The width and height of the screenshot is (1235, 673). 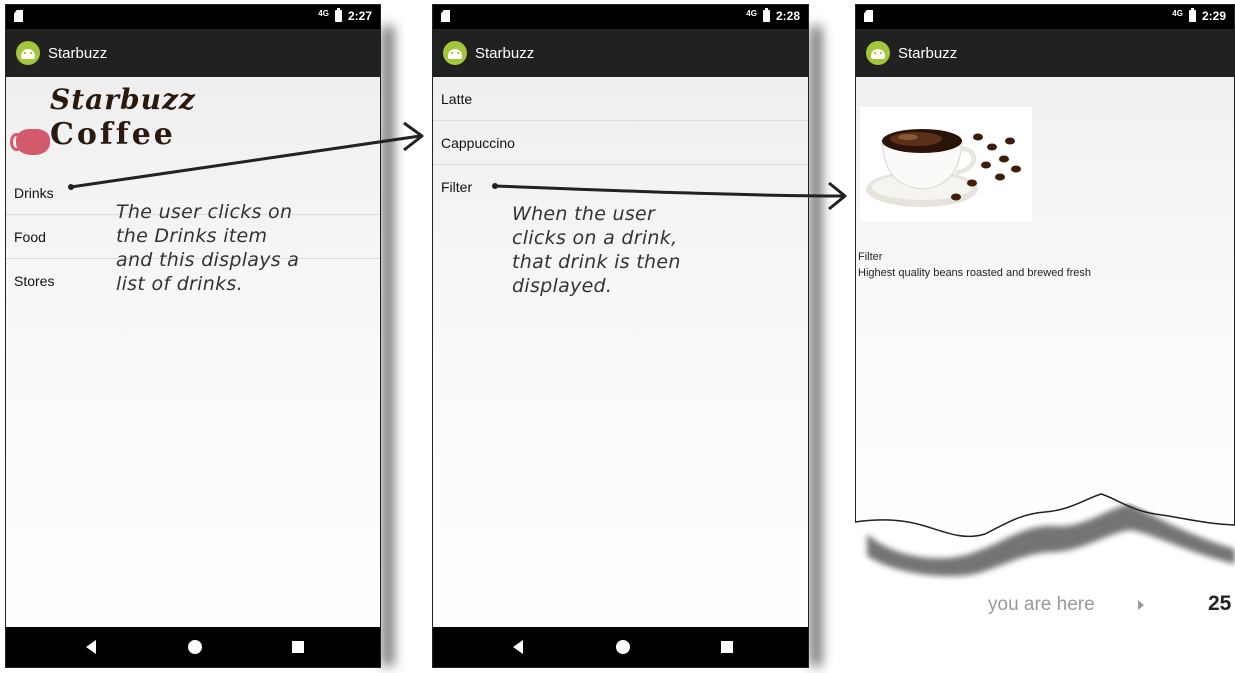 What do you see at coordinates (123, 99) in the screenshot?
I see `logo-line-1: Starbuzz` at bounding box center [123, 99].